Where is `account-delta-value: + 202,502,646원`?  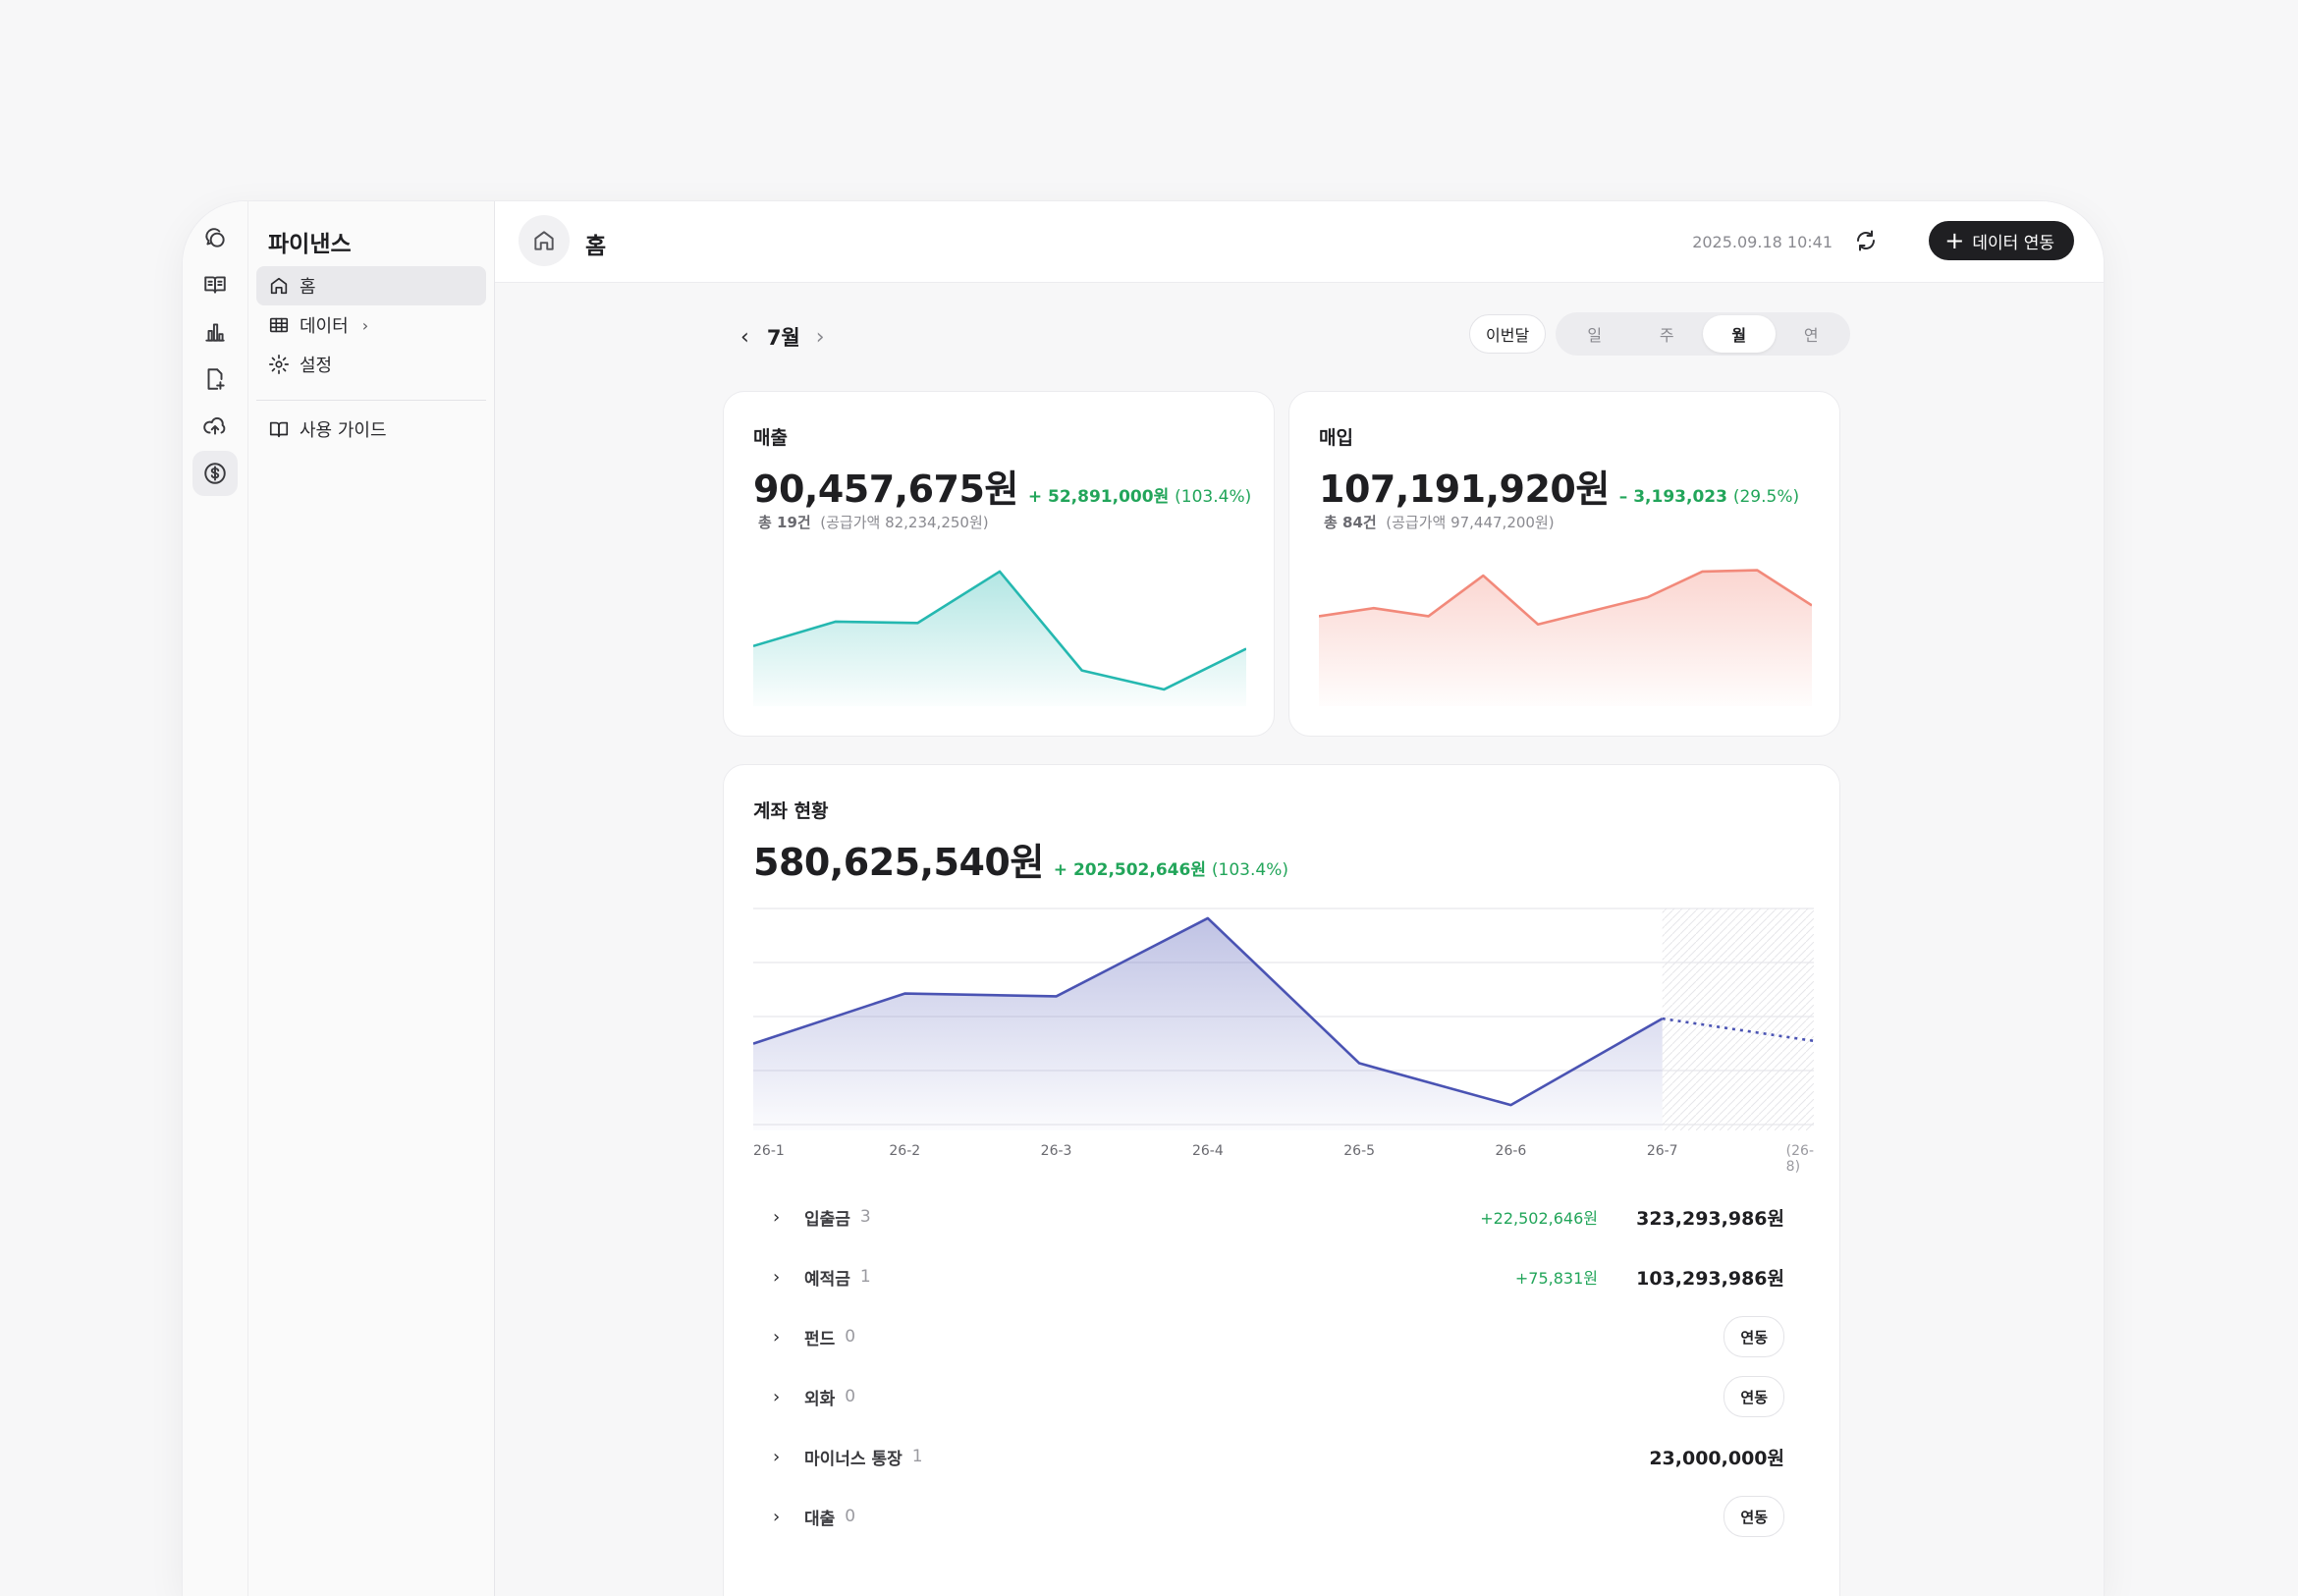
account-delta-value: + 202,502,646원 is located at coordinates (1130, 870).